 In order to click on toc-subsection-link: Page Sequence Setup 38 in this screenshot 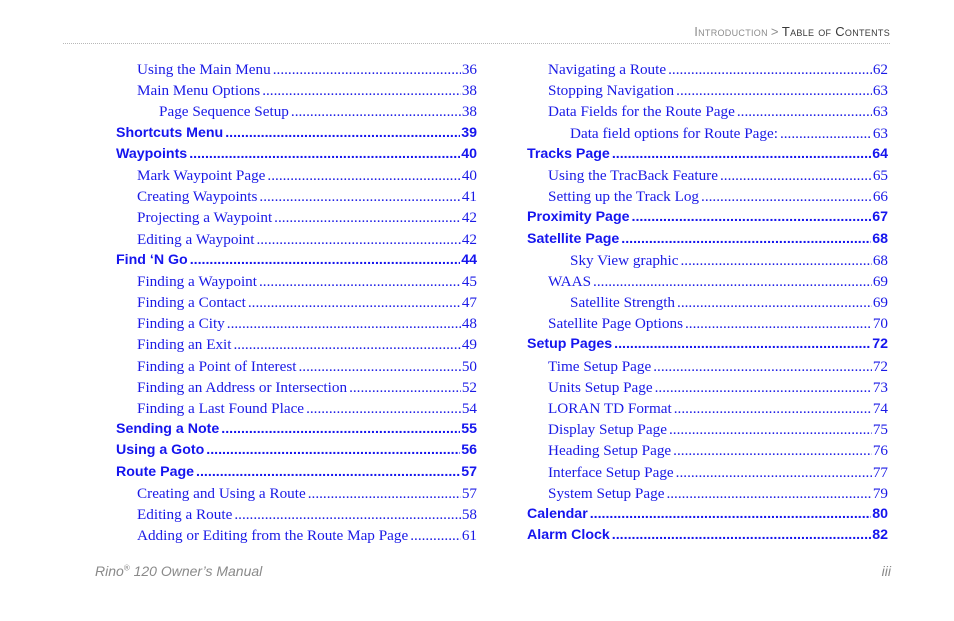, I will do `click(296, 111)`.